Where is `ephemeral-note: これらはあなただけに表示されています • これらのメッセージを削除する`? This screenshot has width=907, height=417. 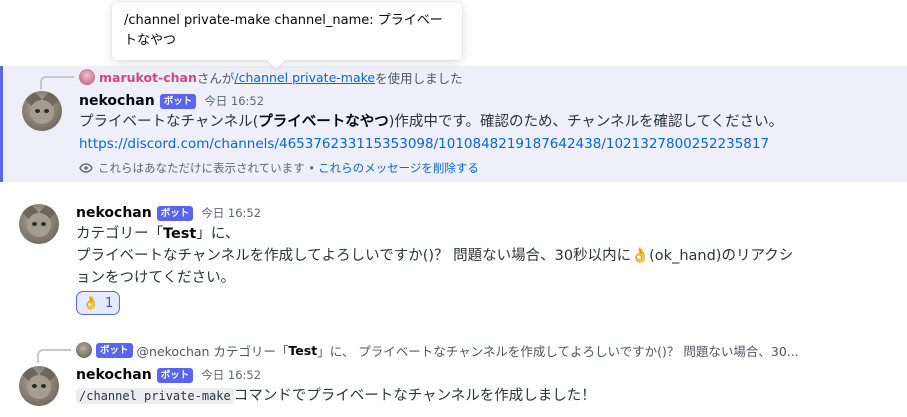
ephemeral-note: これらはあなただけに表示されています • これらのメッセージを削除する is located at coordinates (279, 168).